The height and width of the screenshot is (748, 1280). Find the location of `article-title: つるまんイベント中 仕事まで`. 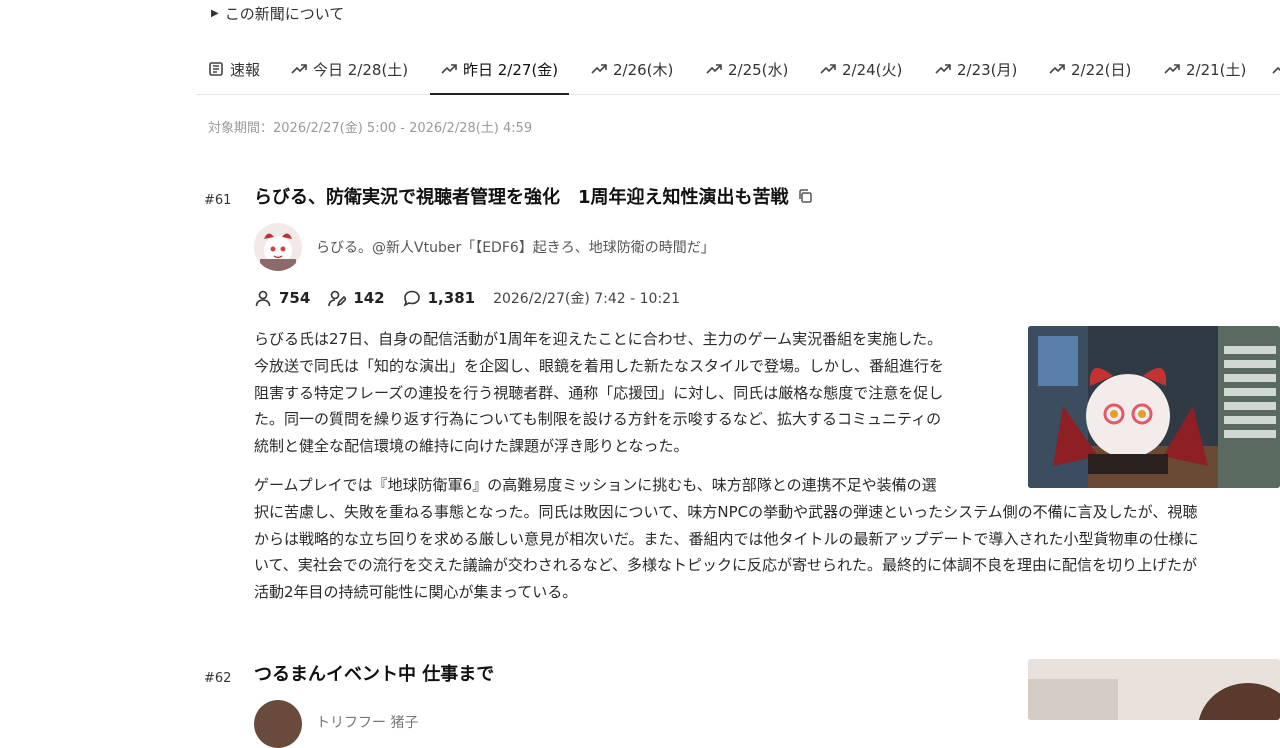

article-title: つるまんイベント中 仕事まで is located at coordinates (374, 673).